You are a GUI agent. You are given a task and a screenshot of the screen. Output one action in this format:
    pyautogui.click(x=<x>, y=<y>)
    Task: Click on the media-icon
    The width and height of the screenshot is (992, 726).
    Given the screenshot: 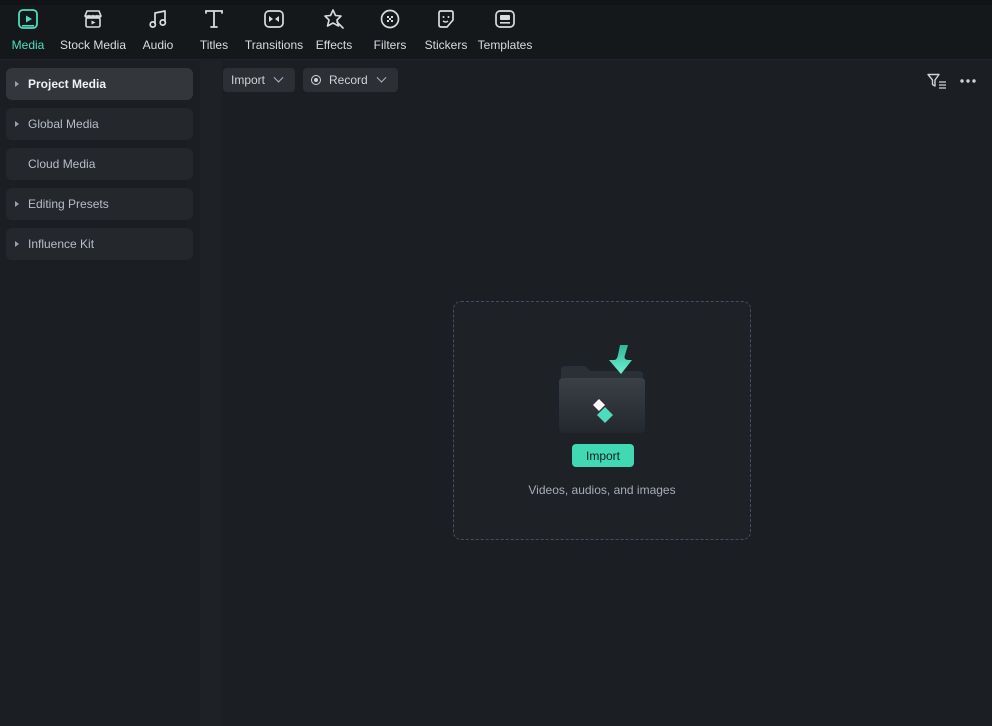 What is the action you would take?
    pyautogui.click(x=28, y=19)
    